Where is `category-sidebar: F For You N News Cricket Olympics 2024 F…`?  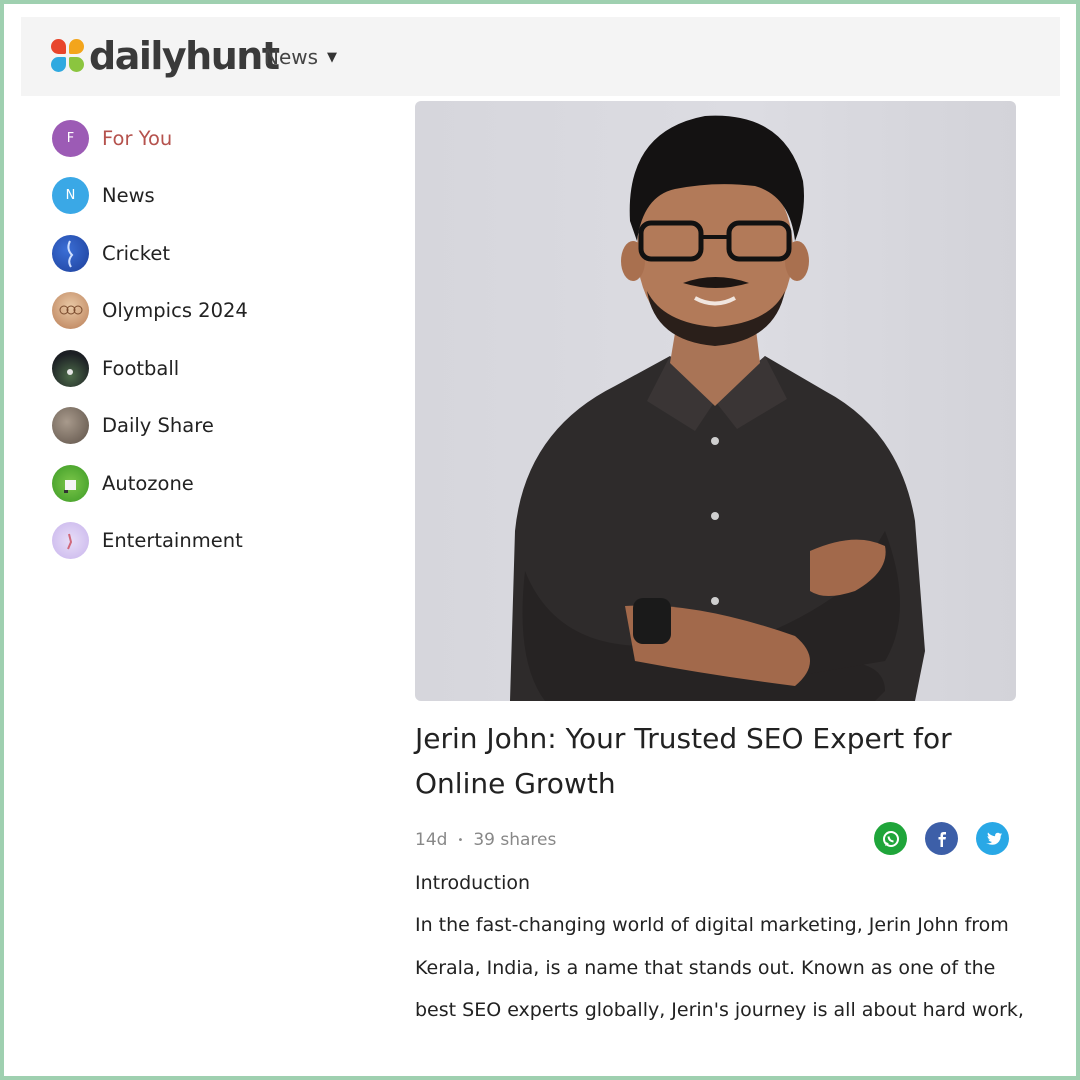 category-sidebar: F For You N News Cricket Olympics 2024 F… is located at coordinates (202, 349).